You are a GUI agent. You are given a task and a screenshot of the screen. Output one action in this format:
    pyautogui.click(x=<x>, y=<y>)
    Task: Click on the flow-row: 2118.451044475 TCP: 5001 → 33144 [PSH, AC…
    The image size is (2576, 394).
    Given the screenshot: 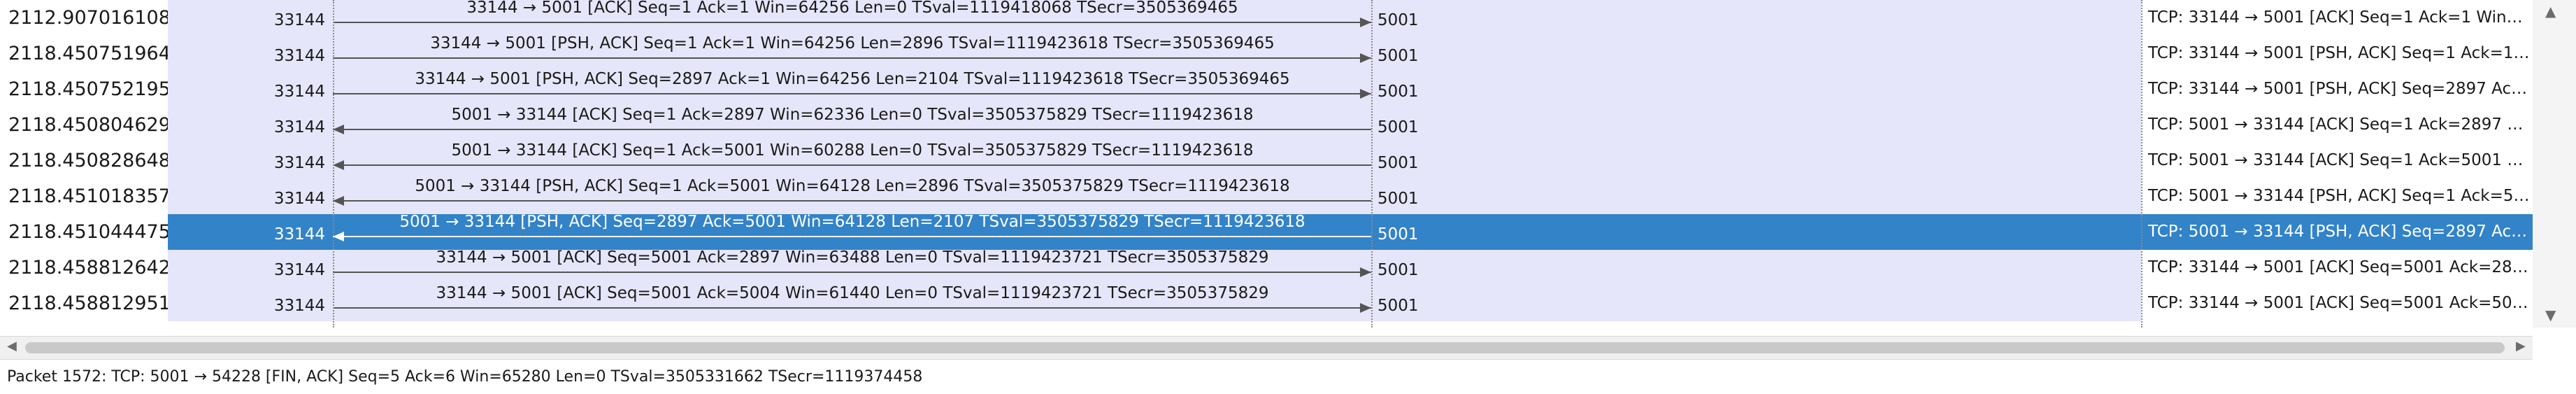 What is the action you would take?
    pyautogui.click(x=1288, y=231)
    